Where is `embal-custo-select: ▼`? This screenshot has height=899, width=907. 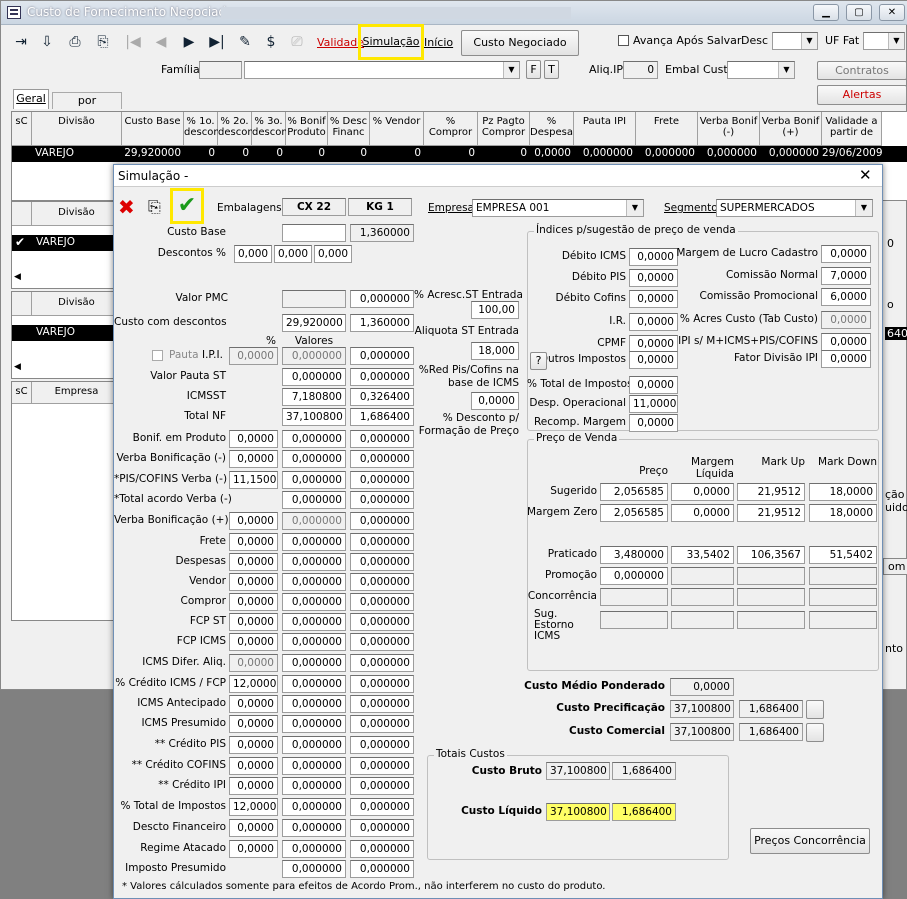 embal-custo-select: ▼ is located at coordinates (761, 70).